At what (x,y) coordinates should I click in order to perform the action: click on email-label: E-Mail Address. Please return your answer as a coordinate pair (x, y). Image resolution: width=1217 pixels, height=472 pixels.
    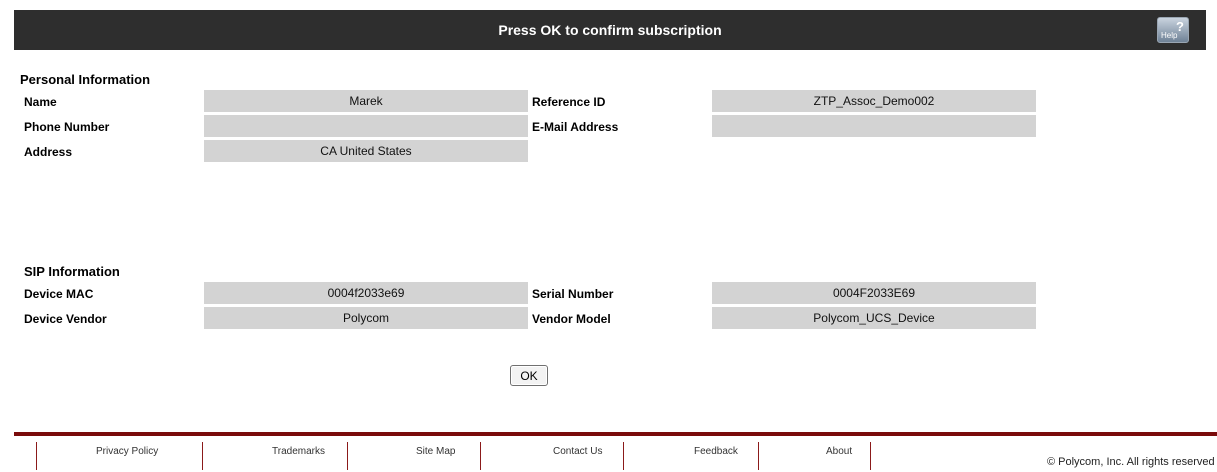
    Looking at the image, I should click on (575, 127).